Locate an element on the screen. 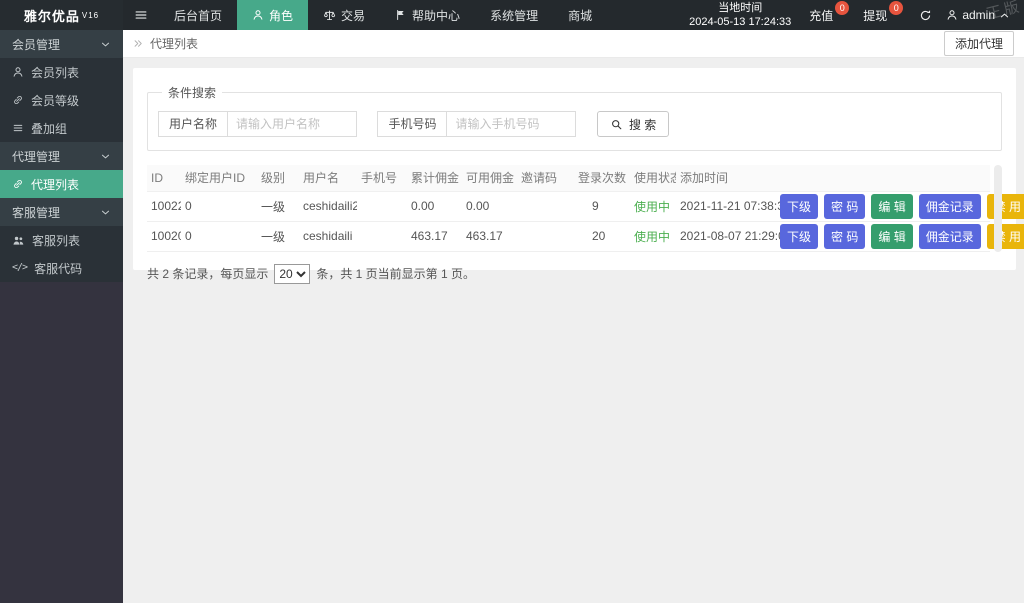 The height and width of the screenshot is (603, 1024). sidebar-item-label: 客服代码 is located at coordinates (58, 268).